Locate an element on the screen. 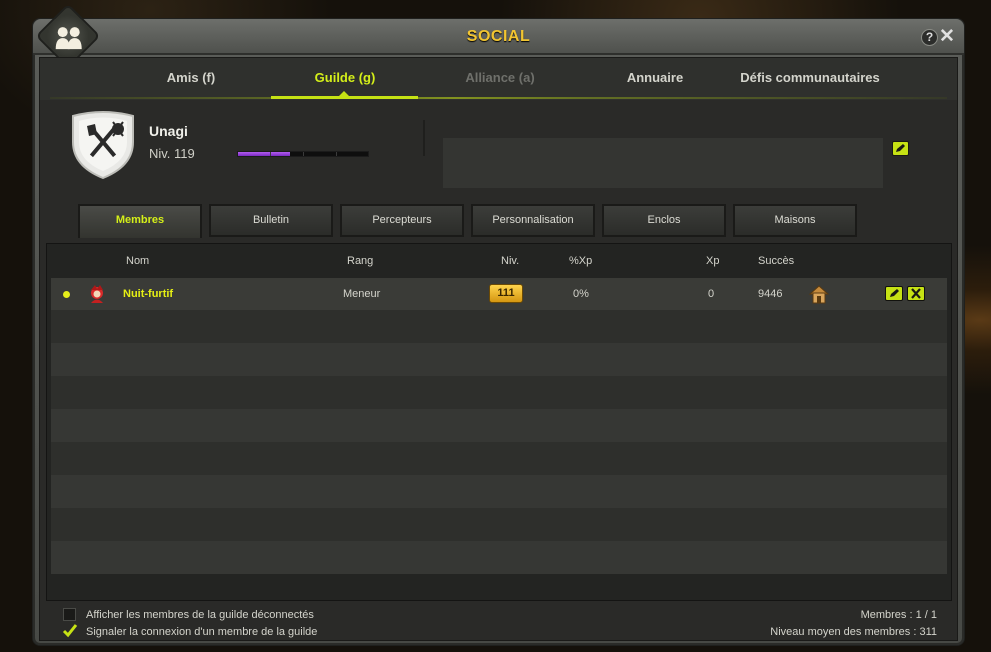 This screenshot has height=652, width=991. subtab-enclos: Enclos is located at coordinates (664, 220).